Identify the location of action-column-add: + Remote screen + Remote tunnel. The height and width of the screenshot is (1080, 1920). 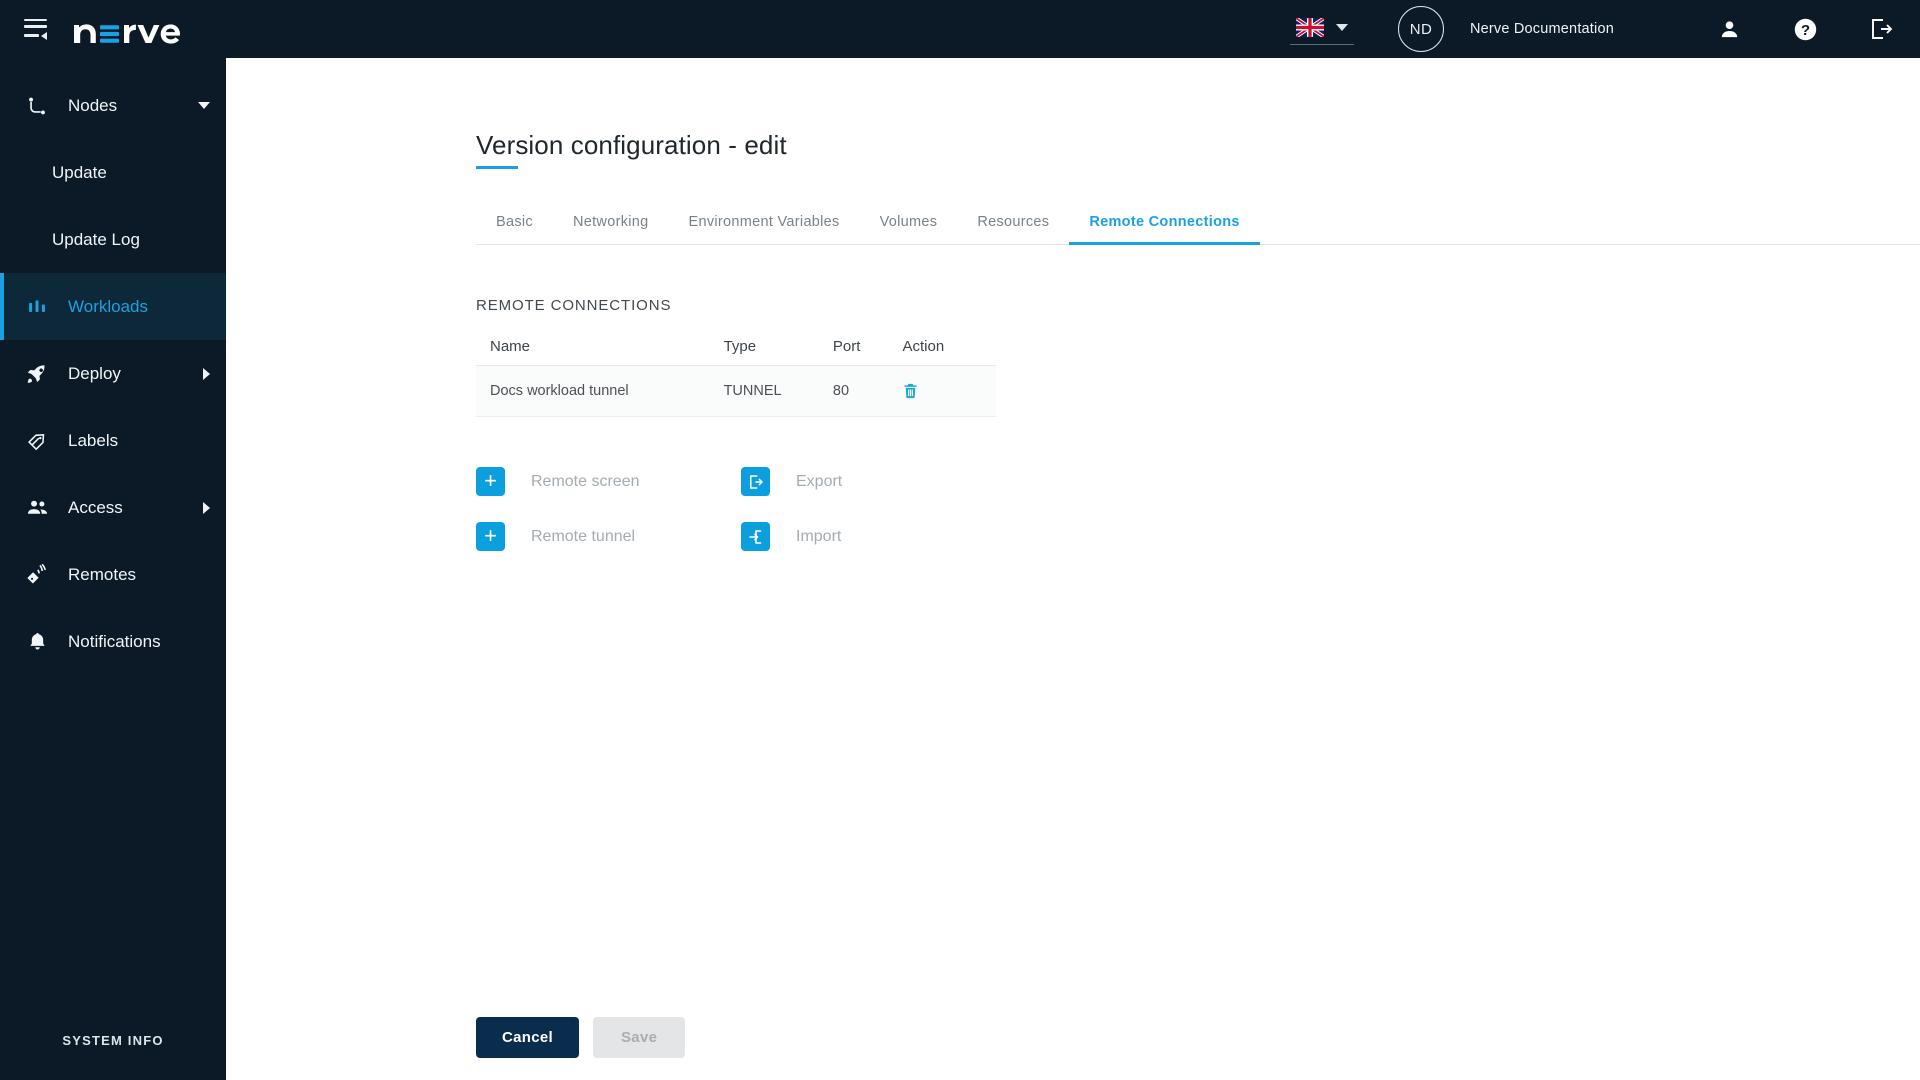
(608, 509).